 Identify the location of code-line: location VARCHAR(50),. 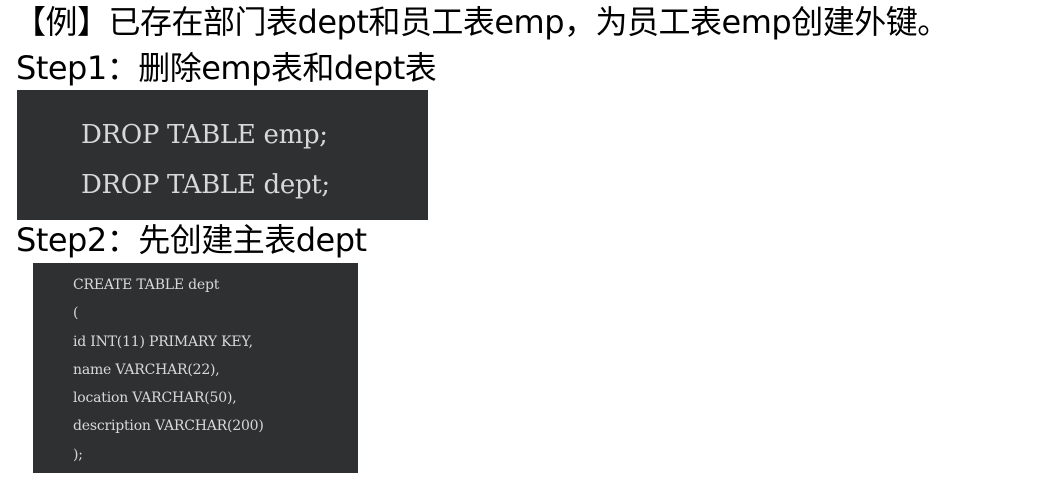
(155, 398).